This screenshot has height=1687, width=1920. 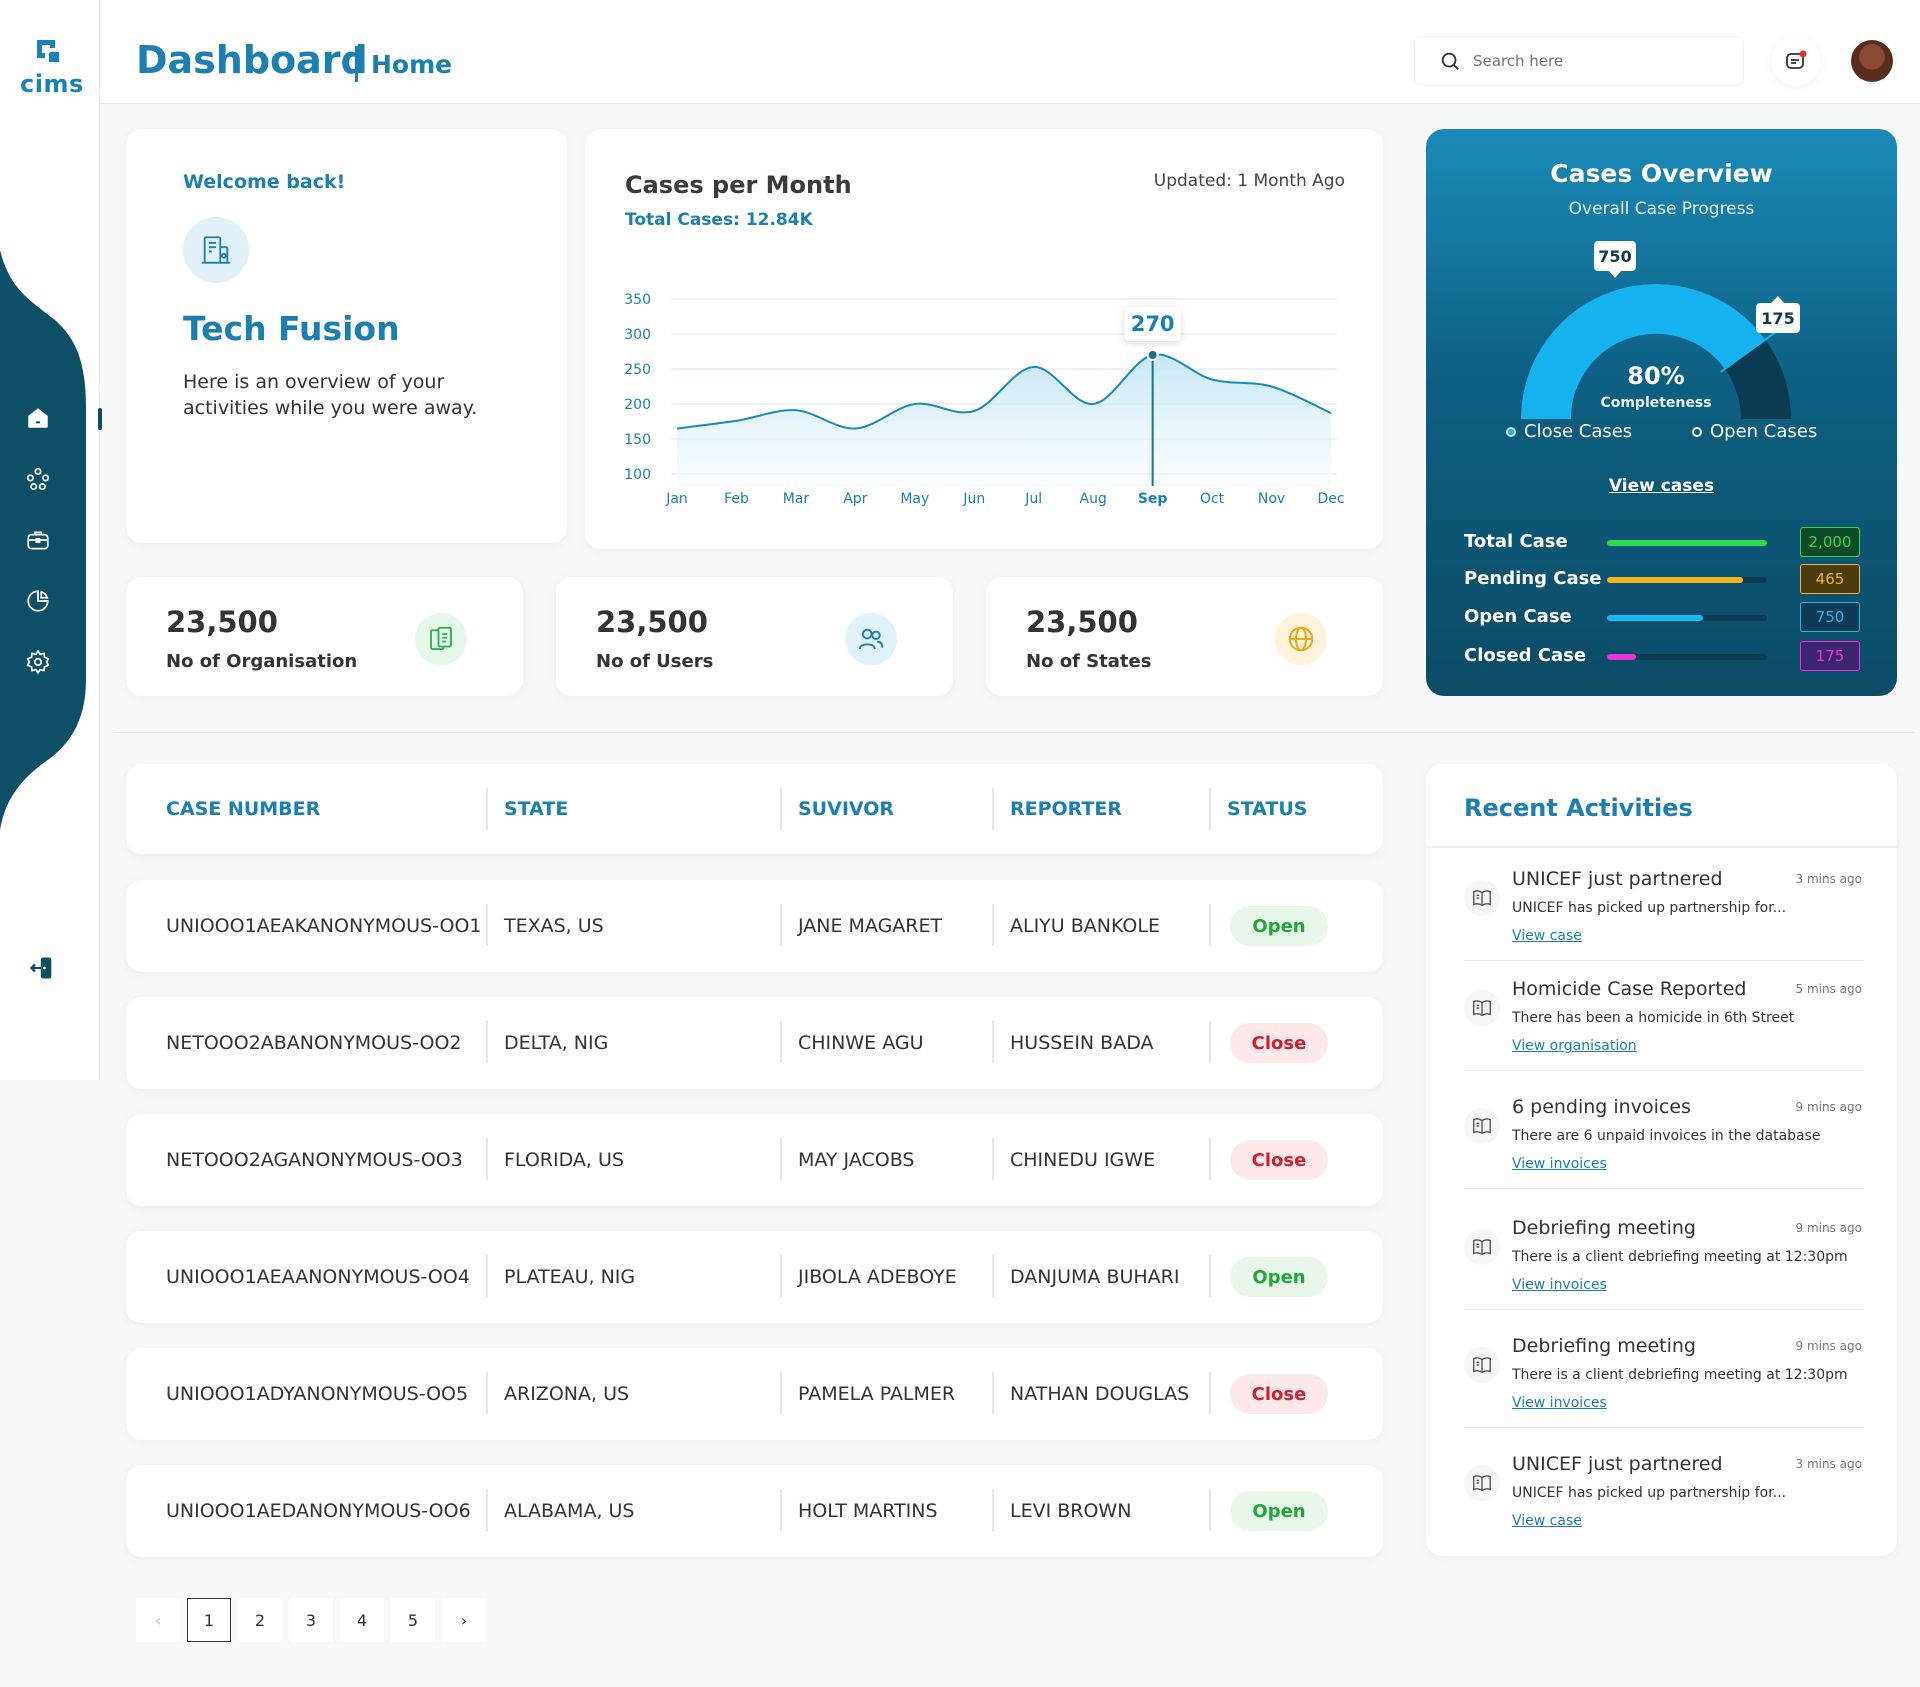 I want to click on row-label: Pending Case, so click(x=1533, y=578).